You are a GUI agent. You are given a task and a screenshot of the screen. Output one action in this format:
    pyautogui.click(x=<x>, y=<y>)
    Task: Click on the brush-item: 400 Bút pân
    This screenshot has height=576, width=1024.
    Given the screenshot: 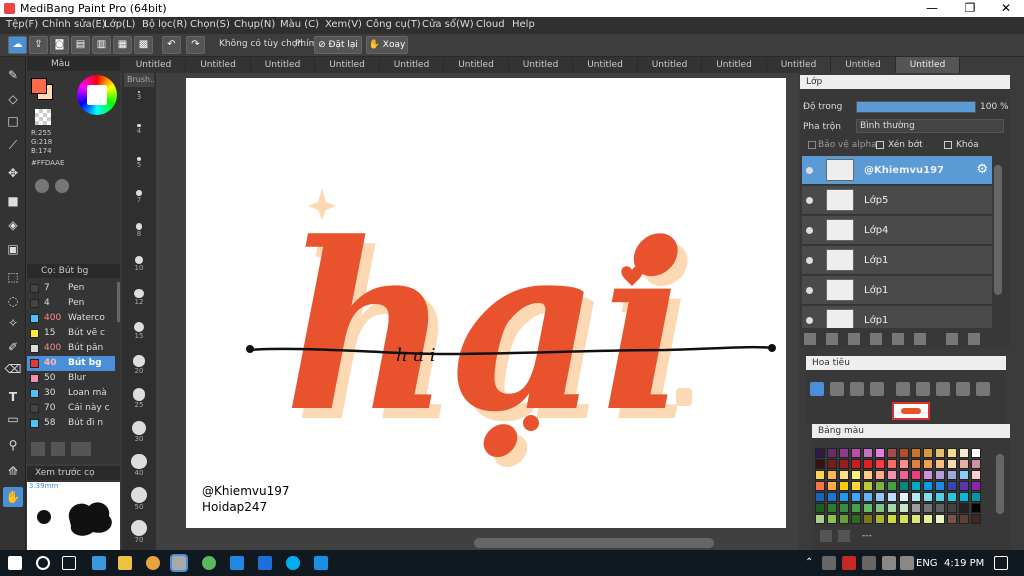 What is the action you would take?
    pyautogui.click(x=71, y=348)
    